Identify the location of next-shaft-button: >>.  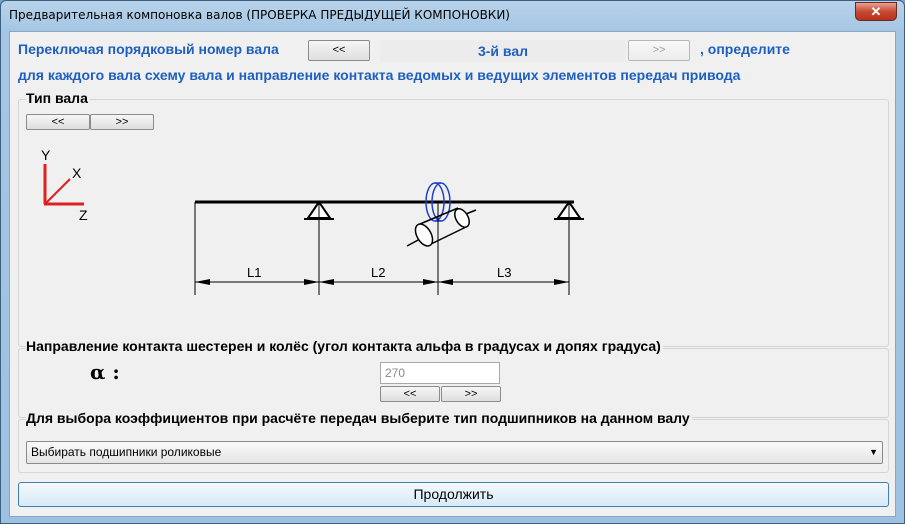
(659, 50).